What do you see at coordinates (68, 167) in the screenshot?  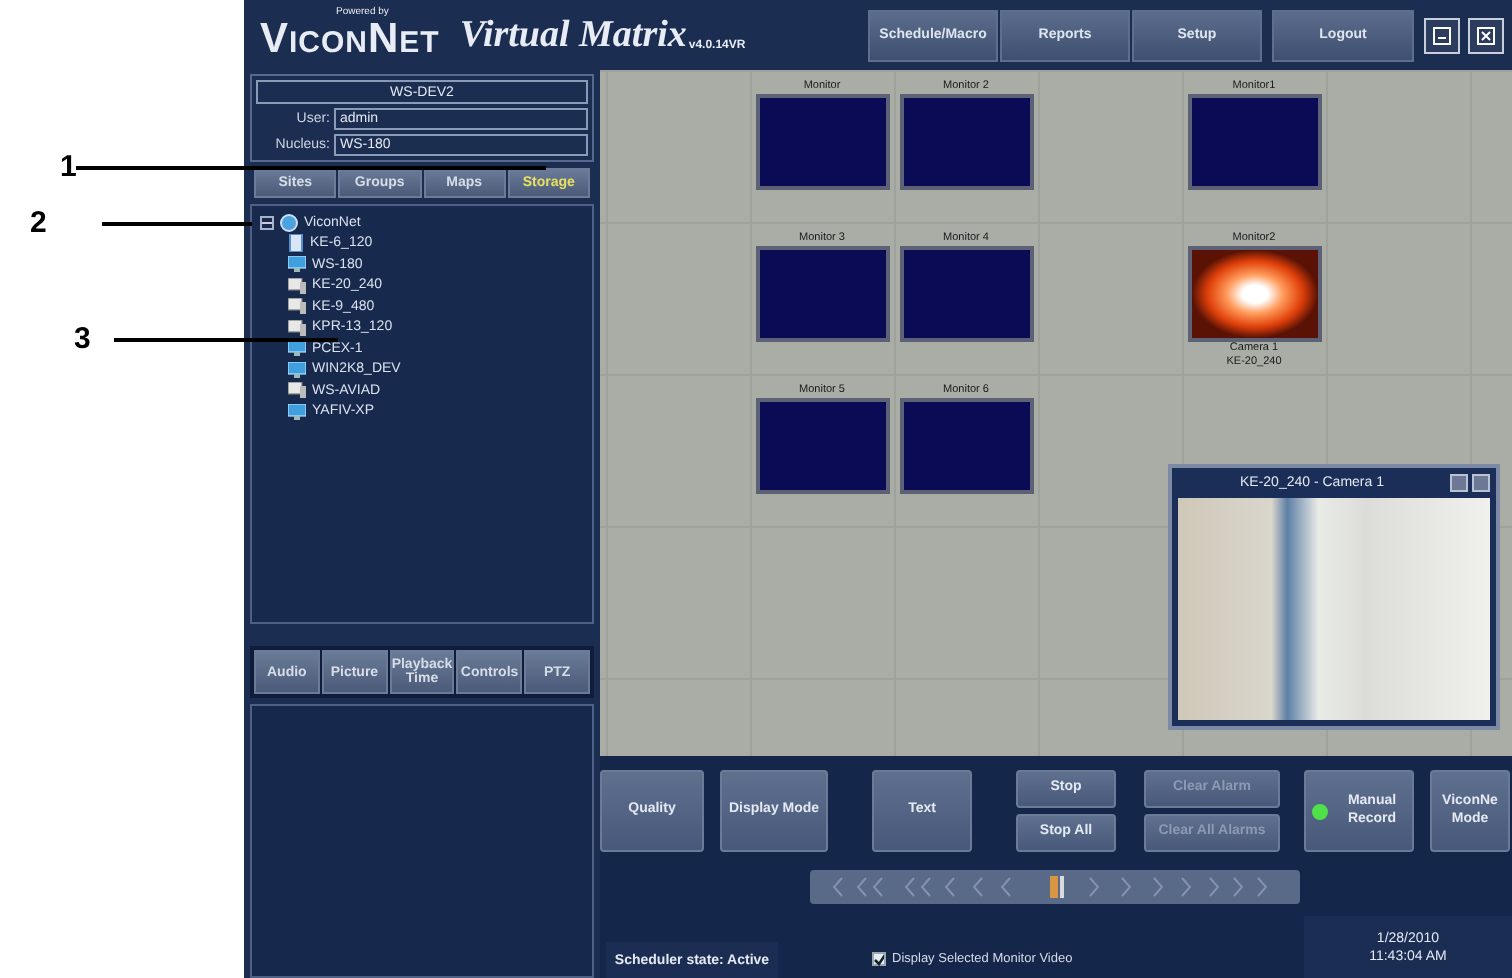 I see `callout-number: 1` at bounding box center [68, 167].